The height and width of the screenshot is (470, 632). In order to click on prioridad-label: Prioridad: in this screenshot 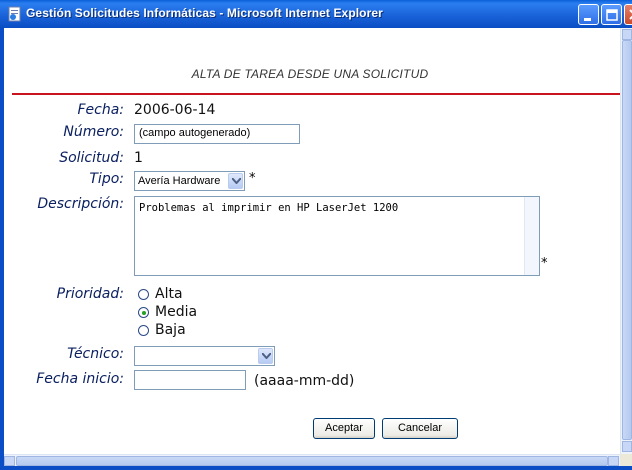, I will do `click(90, 294)`.